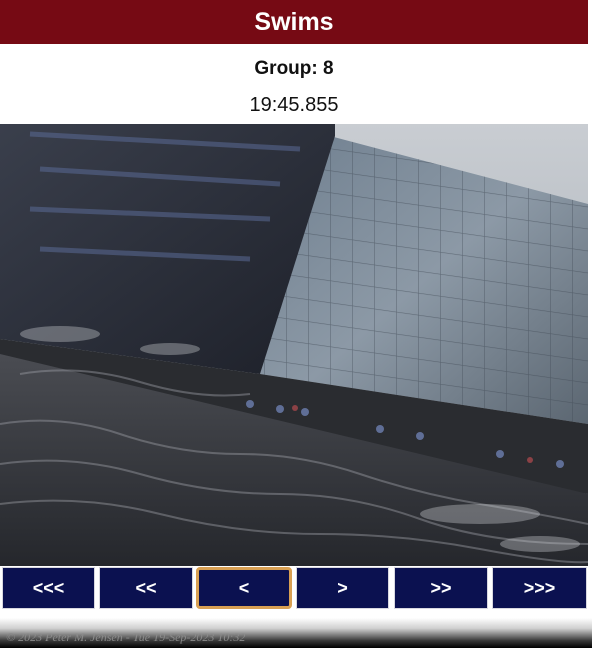 Image resolution: width=592 pixels, height=648 pixels. What do you see at coordinates (294, 68) in the screenshot?
I see `group-label: Group: 8` at bounding box center [294, 68].